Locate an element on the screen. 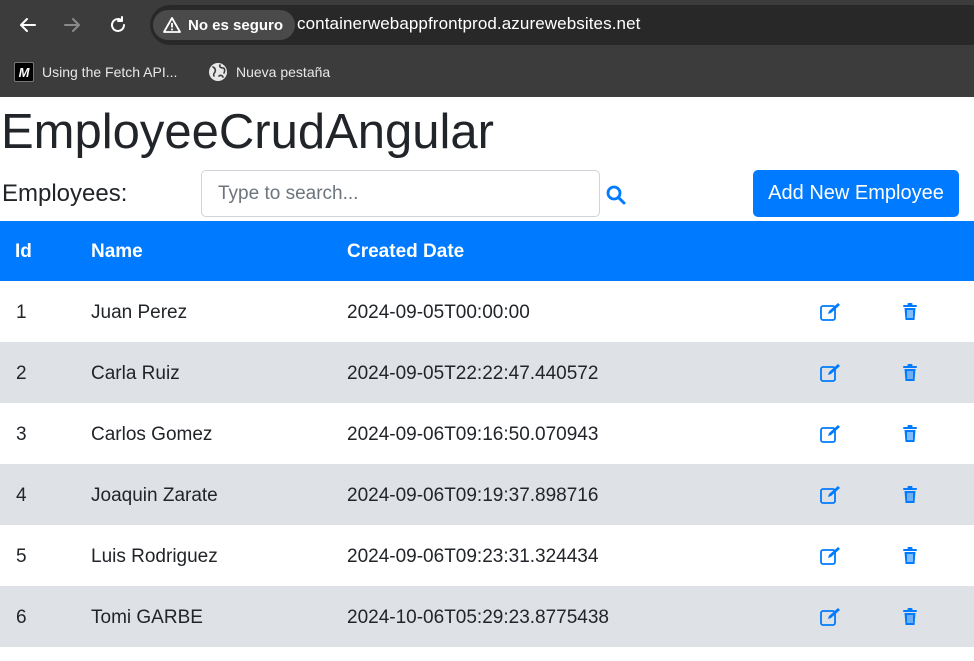  add-employee-button: Add New Employee is located at coordinates (856, 193).